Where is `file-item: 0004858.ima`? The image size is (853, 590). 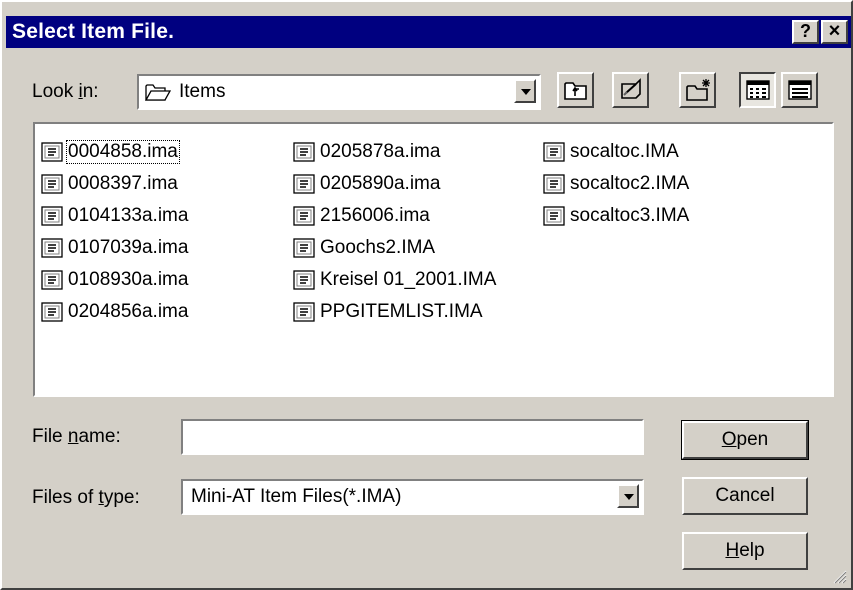
file-item: 0004858.ima is located at coordinates (115, 152).